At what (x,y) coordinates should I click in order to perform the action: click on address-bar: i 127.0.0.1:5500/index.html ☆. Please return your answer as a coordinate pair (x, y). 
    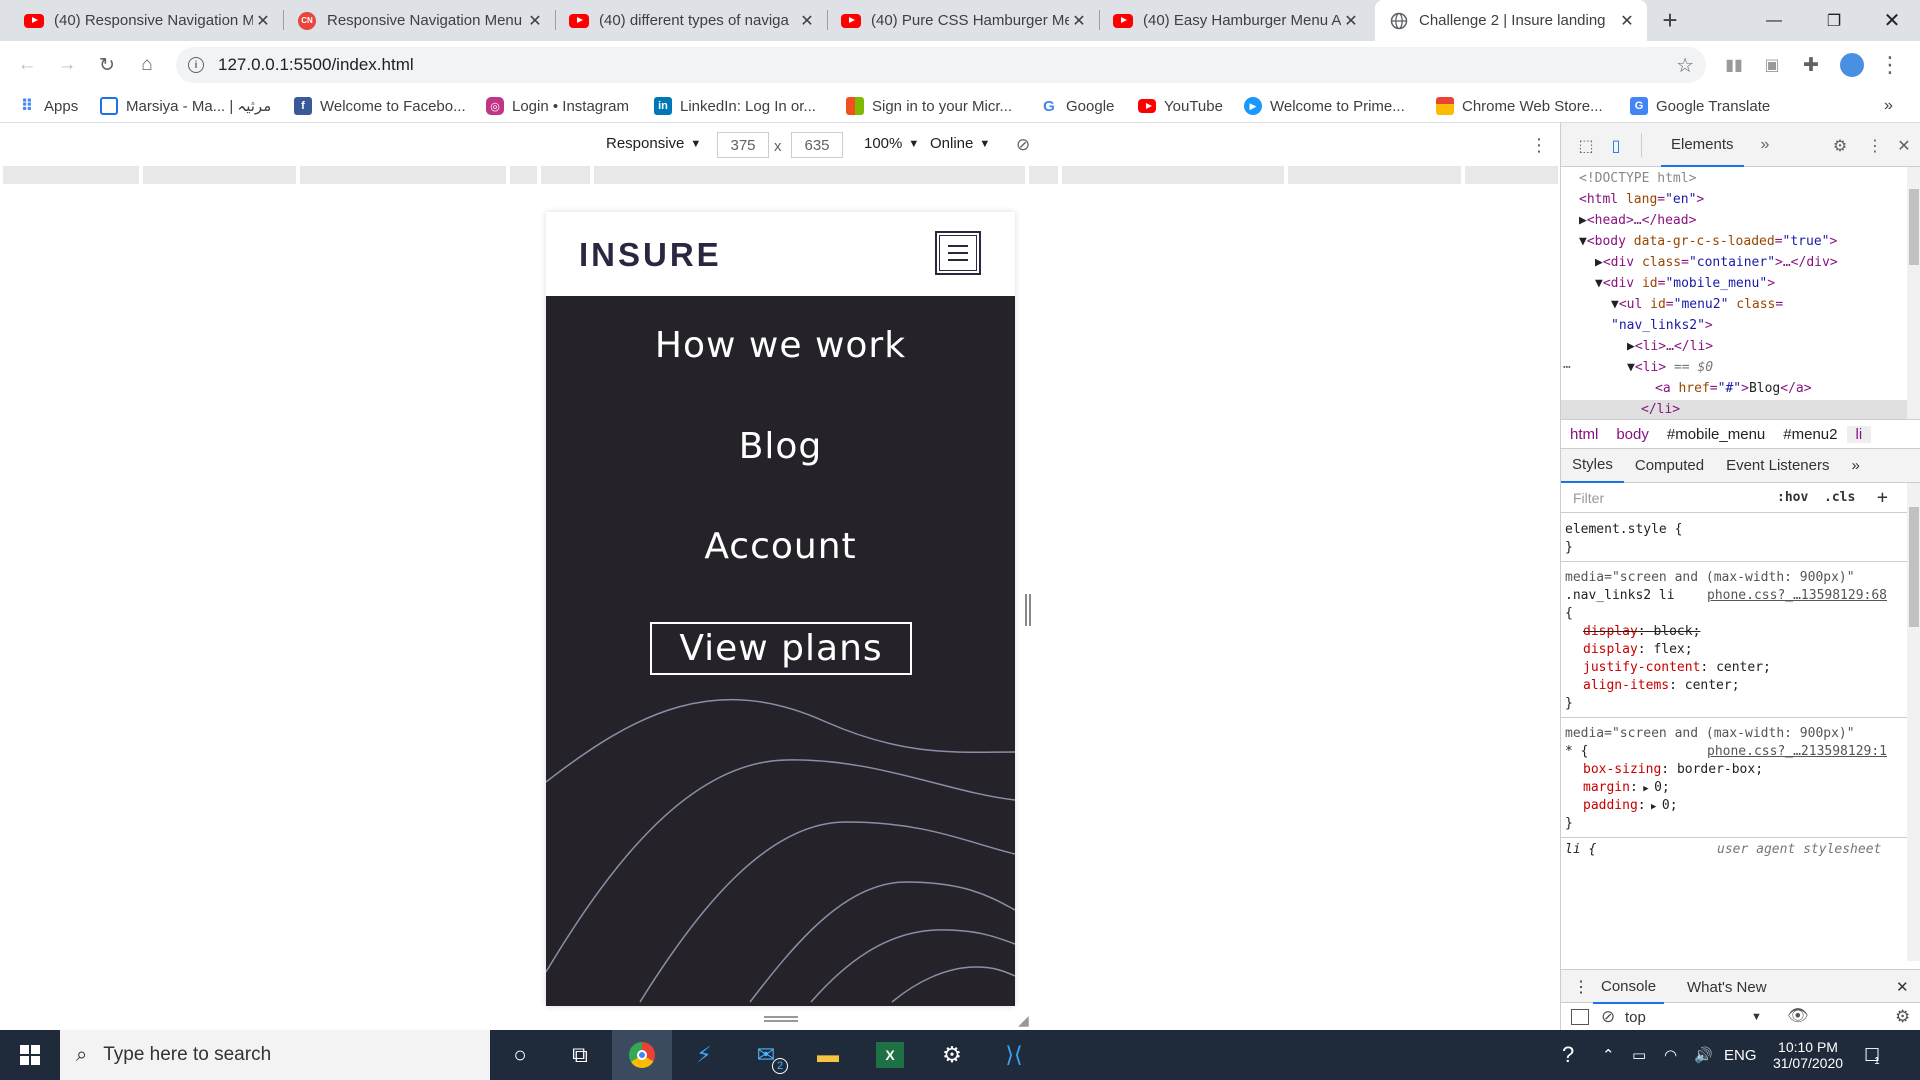
    Looking at the image, I should click on (941, 65).